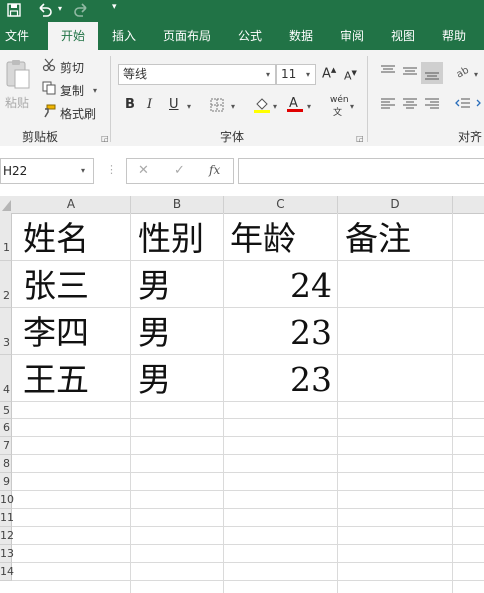 This screenshot has width=484, height=593. I want to click on underline-button: U, so click(174, 104).